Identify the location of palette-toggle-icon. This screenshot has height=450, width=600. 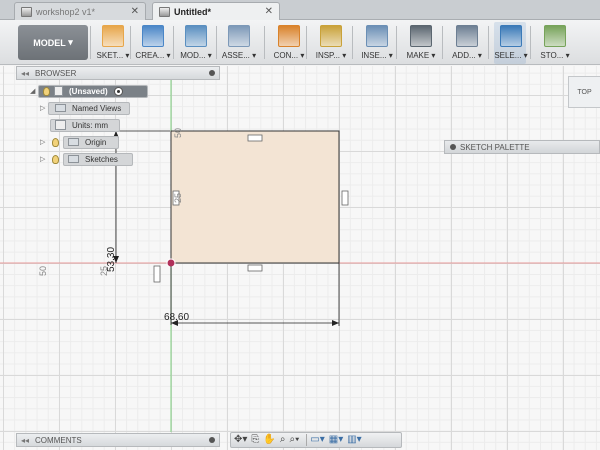
(453, 147).